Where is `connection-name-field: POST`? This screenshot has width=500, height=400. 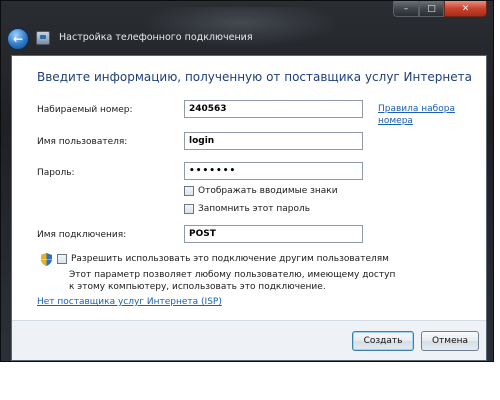 connection-name-field: POST is located at coordinates (273, 234).